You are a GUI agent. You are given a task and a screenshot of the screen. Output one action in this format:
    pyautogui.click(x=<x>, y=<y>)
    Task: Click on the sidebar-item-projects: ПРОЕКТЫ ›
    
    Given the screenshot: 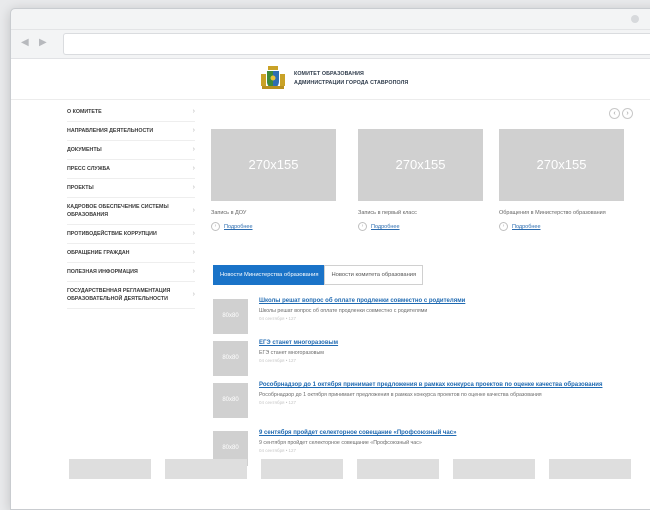 What is the action you would take?
    pyautogui.click(x=131, y=188)
    